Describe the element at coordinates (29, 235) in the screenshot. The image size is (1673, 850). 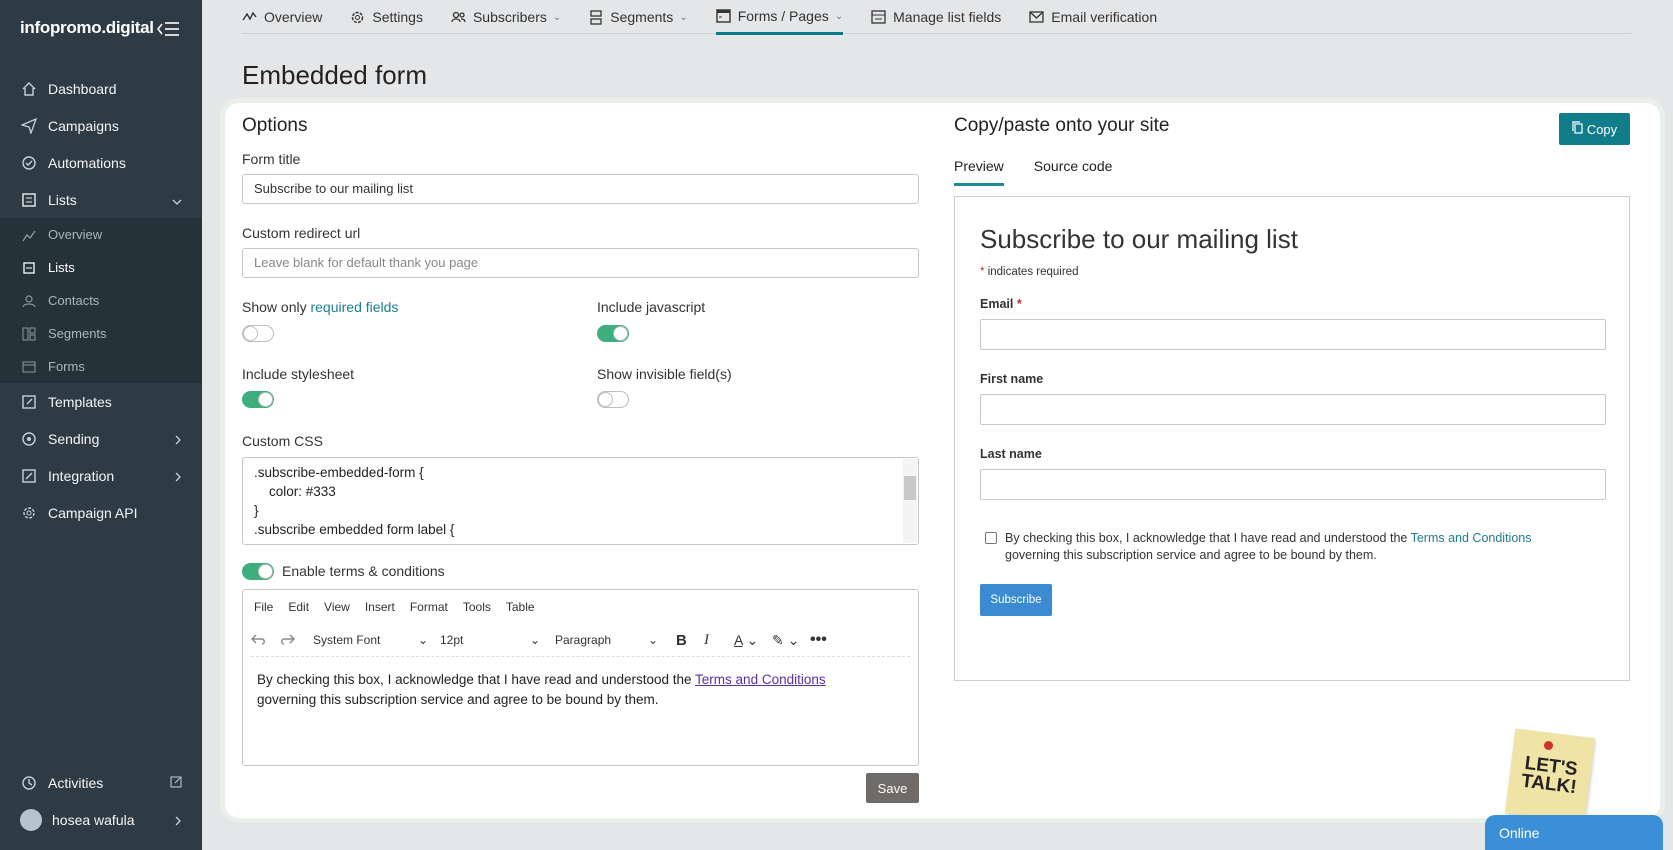
I see `chart-icon` at that location.